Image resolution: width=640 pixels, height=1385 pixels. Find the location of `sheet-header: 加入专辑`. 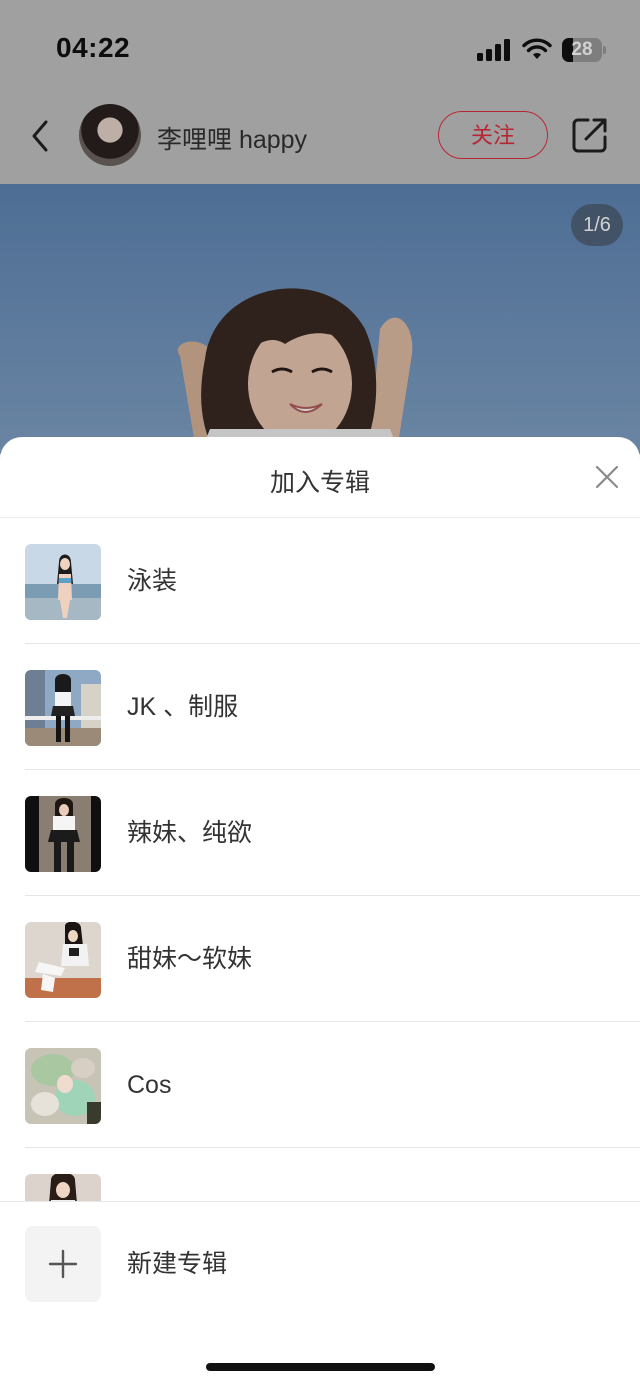

sheet-header: 加入专辑 is located at coordinates (320, 477).